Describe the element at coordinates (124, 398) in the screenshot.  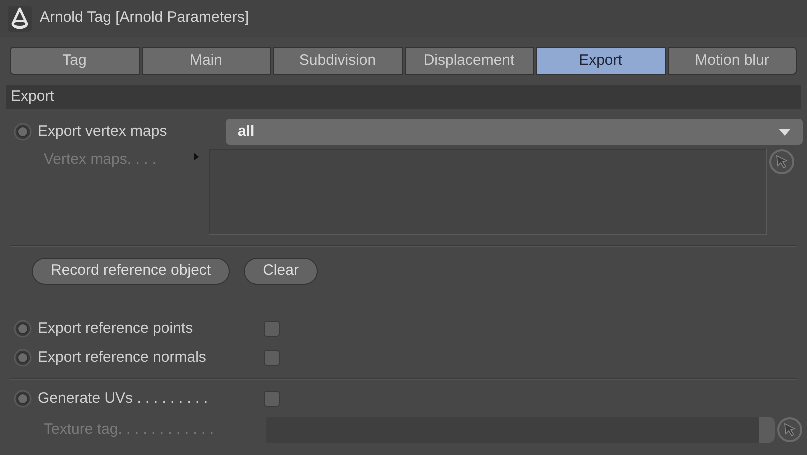
I see `option-label: Generate UVs . . . . . . . . .` at that location.